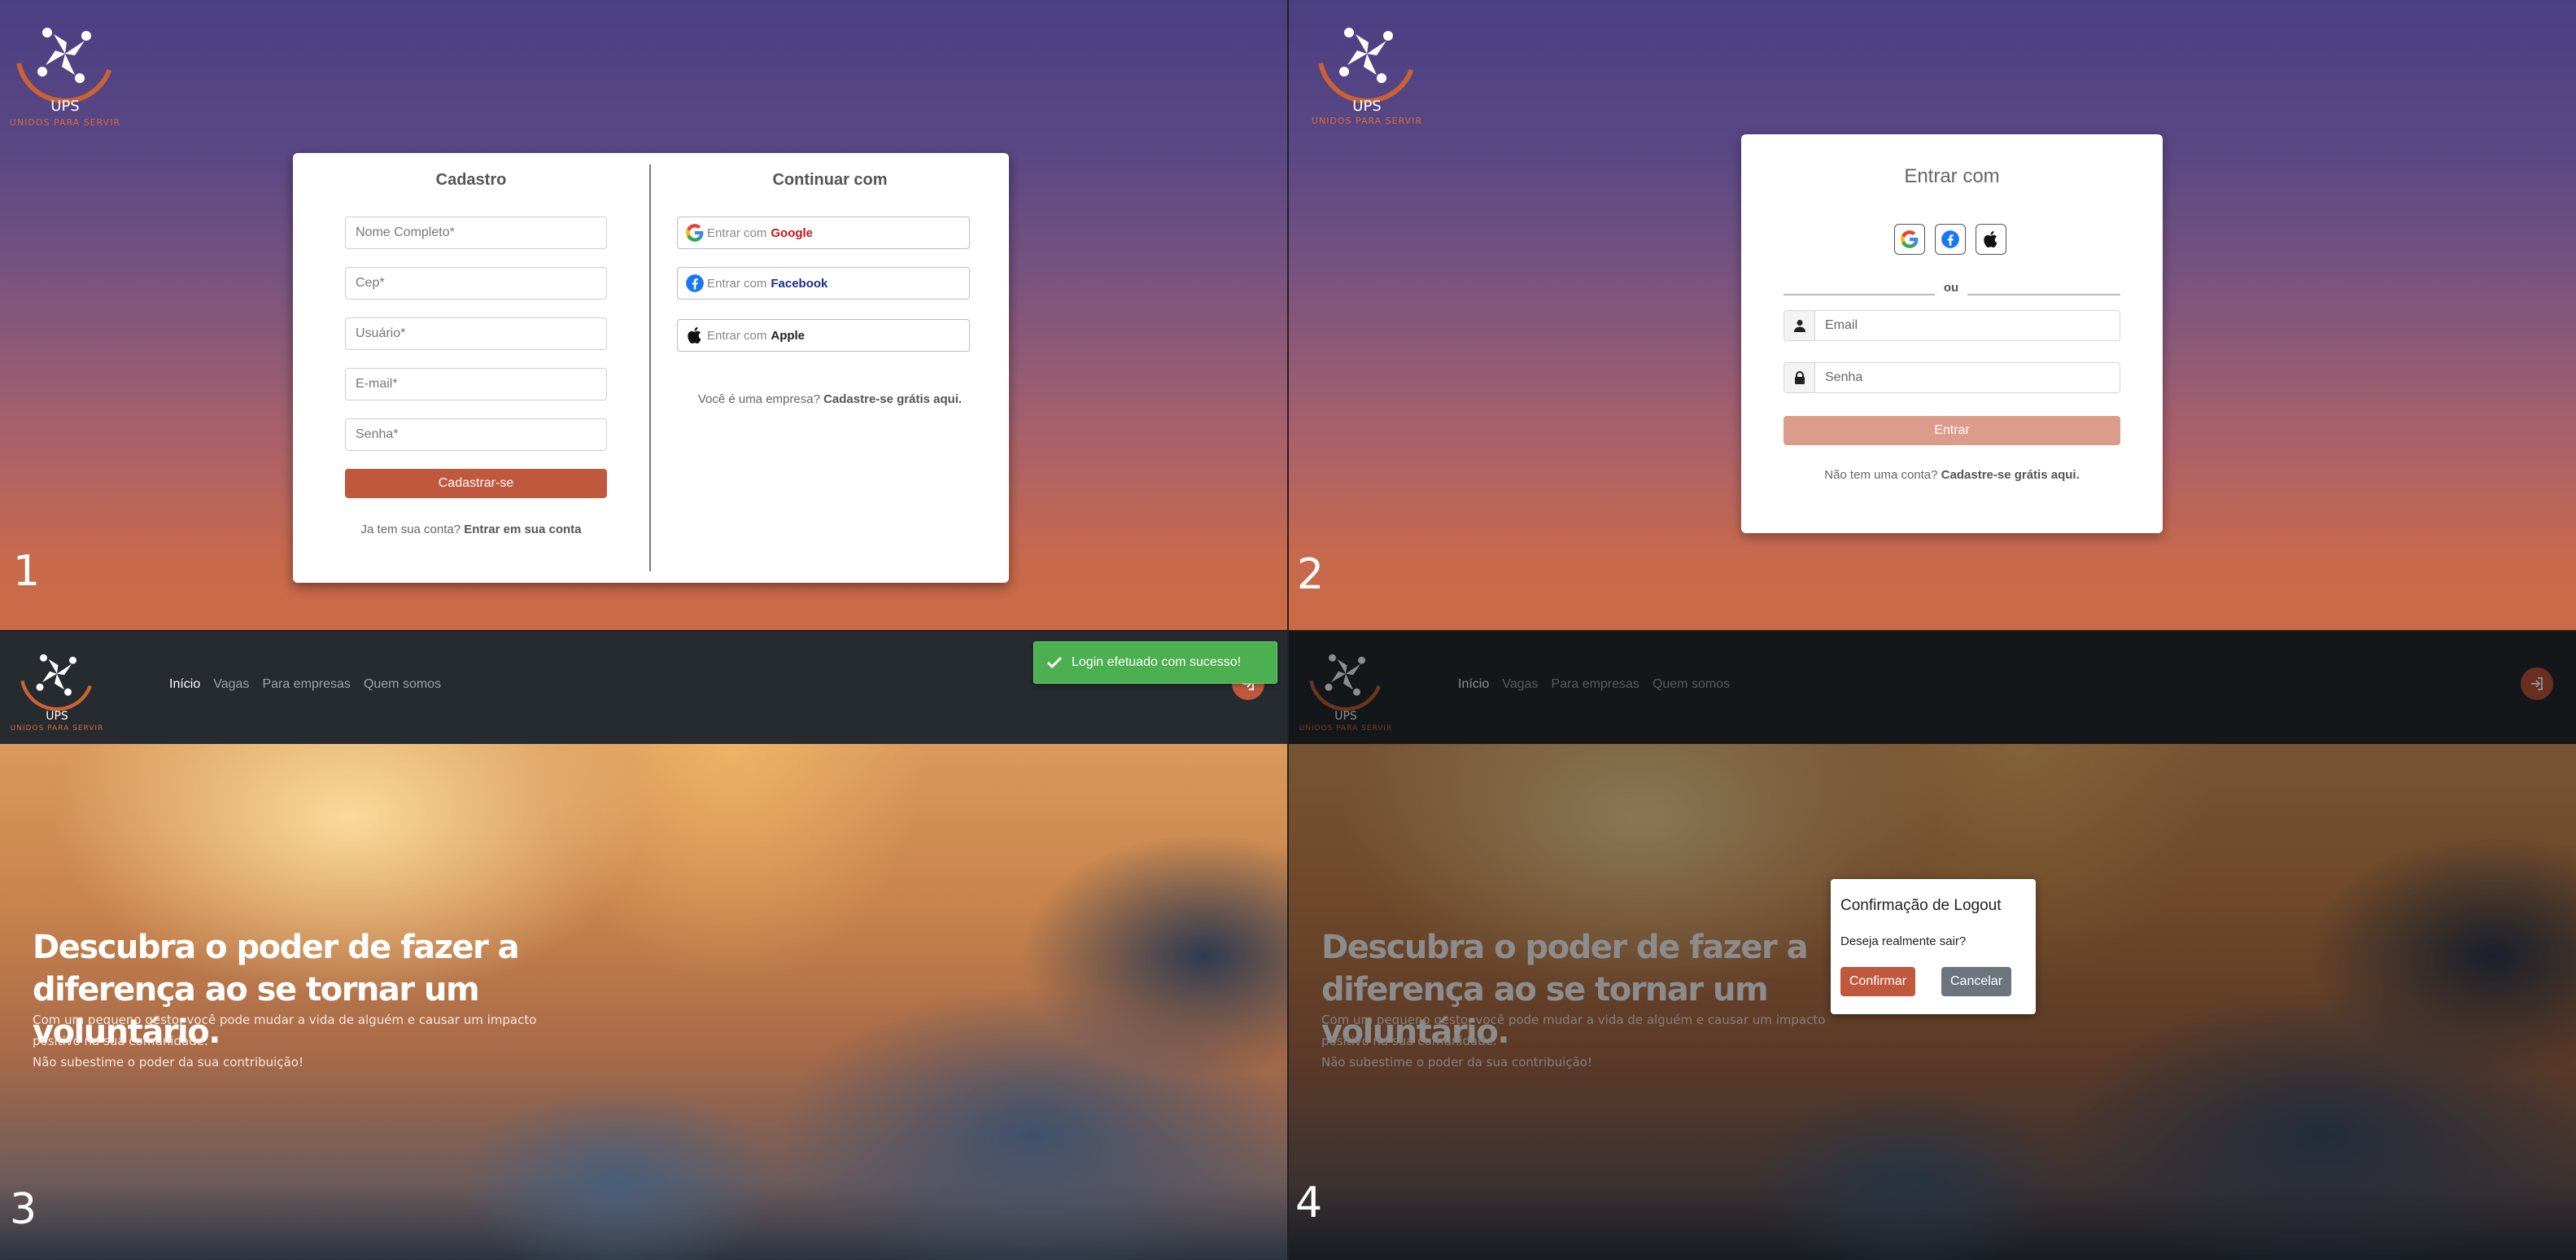 The image size is (2576, 1260). I want to click on login-title: Entrar com, so click(1952, 176).